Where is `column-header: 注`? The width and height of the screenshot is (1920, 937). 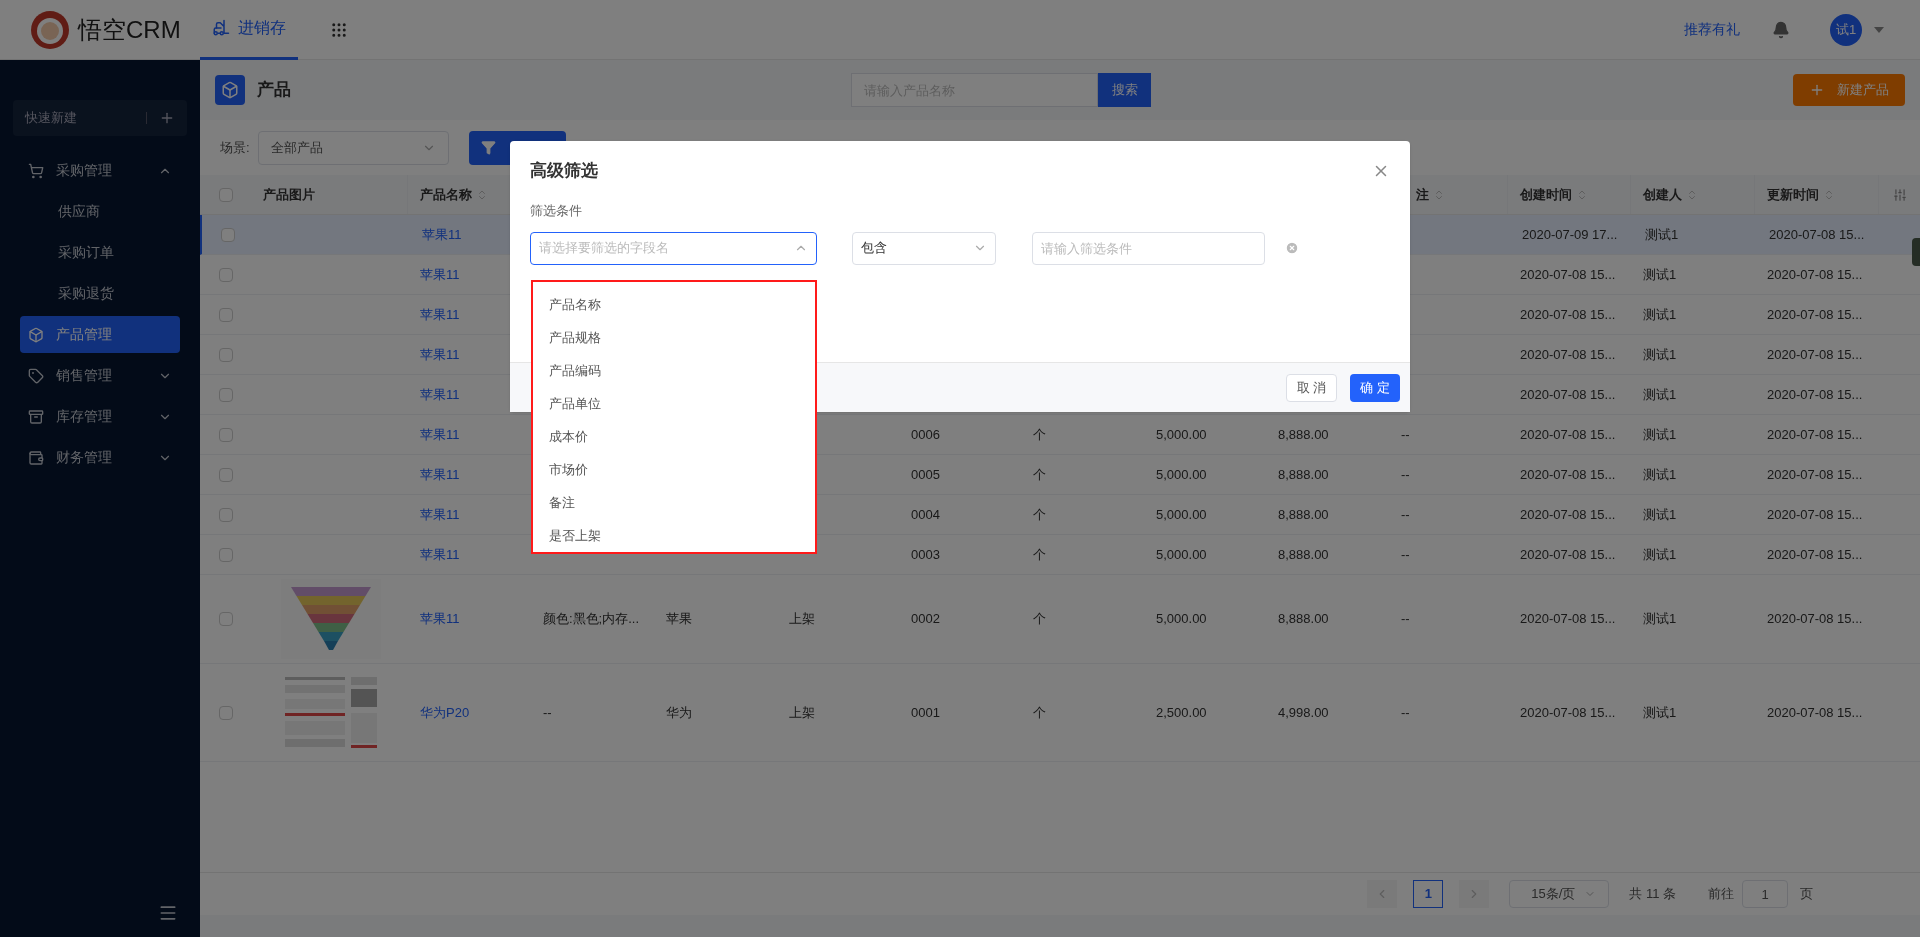 column-header: 注 is located at coordinates (1422, 194).